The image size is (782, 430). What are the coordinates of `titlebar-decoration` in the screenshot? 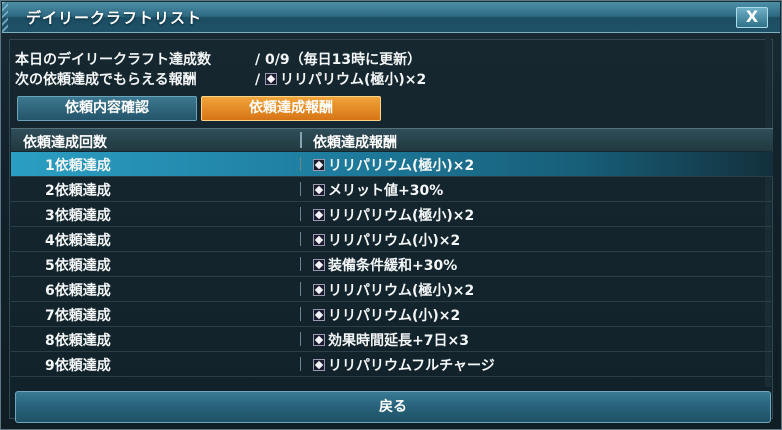 It's located at (5, 17).